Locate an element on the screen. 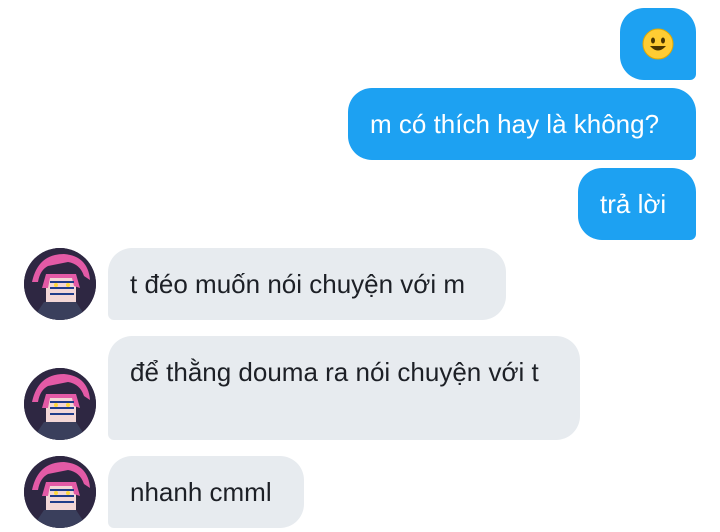 The height and width of the screenshot is (532, 720). outgoing-message-emoji is located at coordinates (658, 44).